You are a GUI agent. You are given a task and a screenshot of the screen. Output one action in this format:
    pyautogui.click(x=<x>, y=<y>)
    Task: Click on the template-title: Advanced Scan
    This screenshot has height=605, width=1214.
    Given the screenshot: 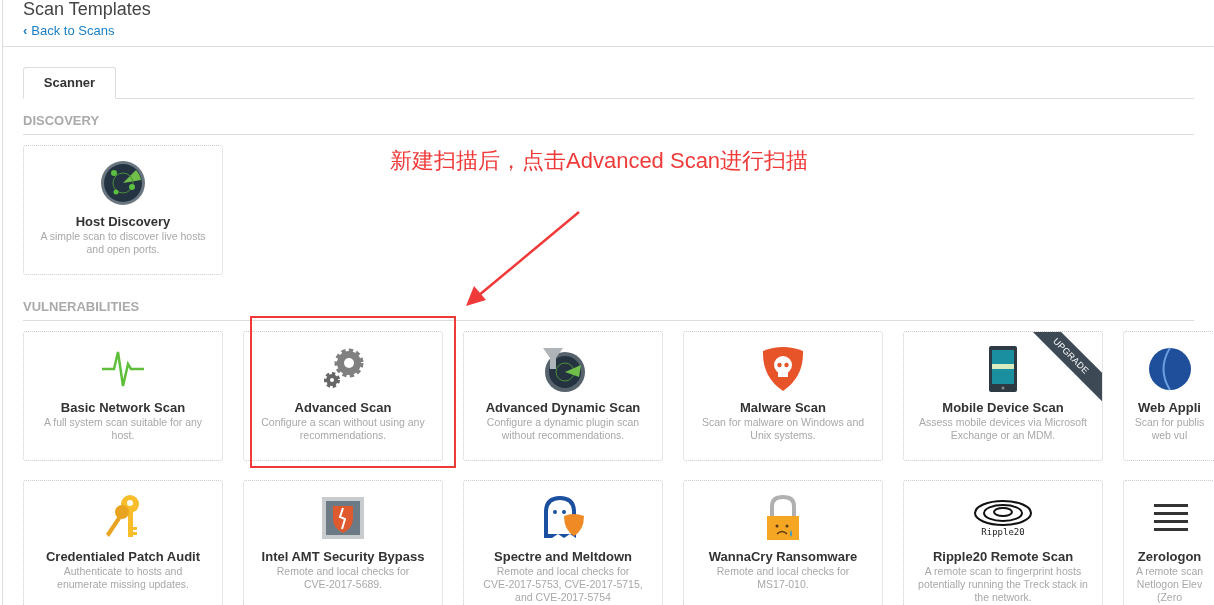 What is the action you would take?
    pyautogui.click(x=343, y=408)
    